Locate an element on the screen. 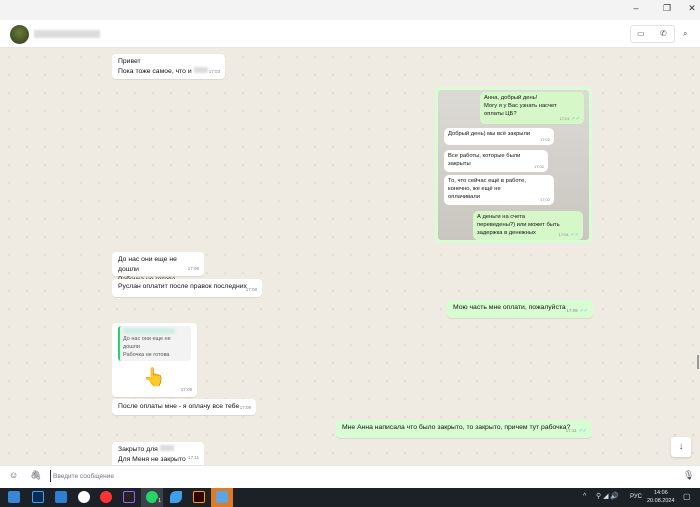  message-text: Закрыто для is located at coordinates (138, 449).